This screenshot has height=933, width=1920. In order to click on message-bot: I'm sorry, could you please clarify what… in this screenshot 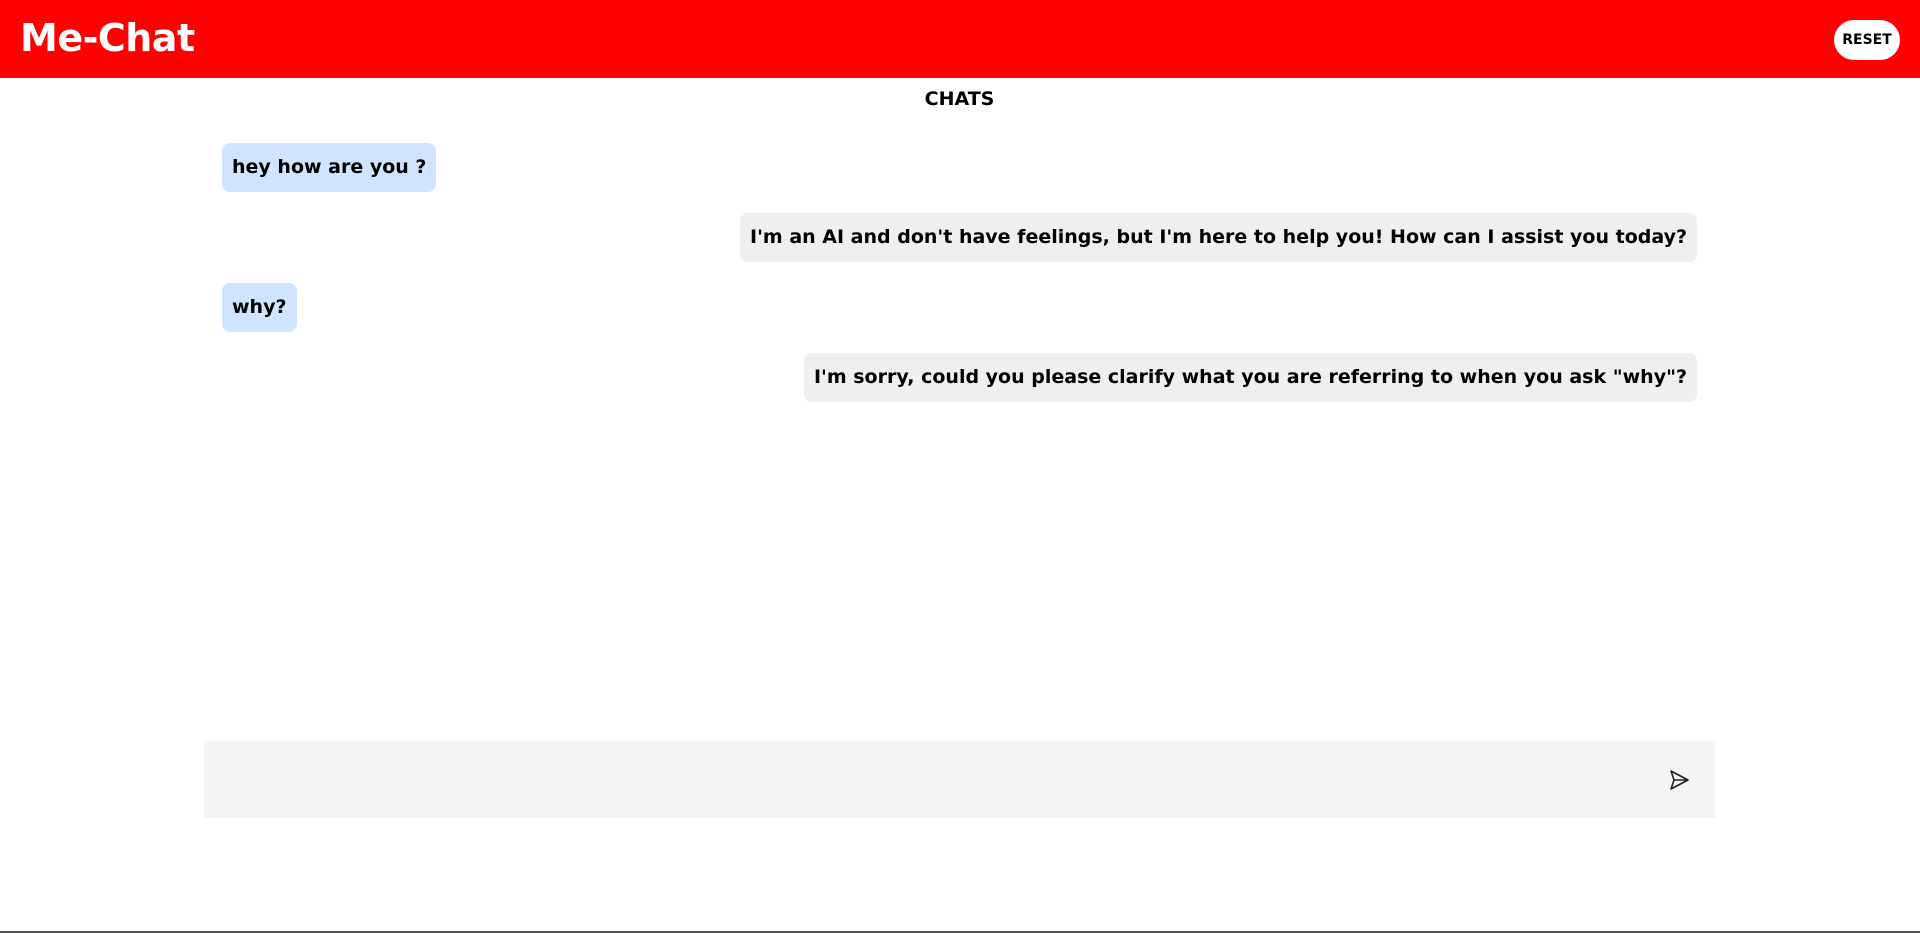, I will do `click(1250, 377)`.